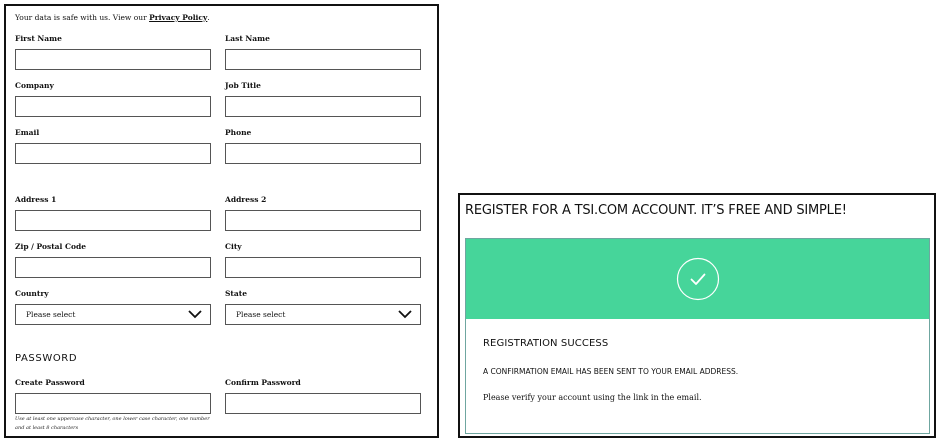 The image size is (940, 443). I want to click on create-password-label: Create Password, so click(50, 382).